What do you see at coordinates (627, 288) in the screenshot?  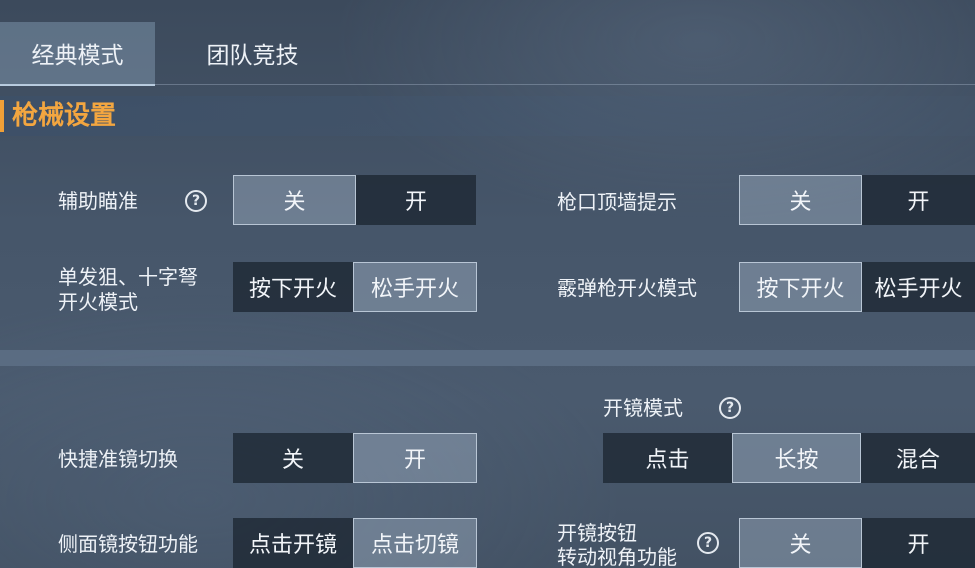 I see `shotgun-fire-label: 霰弹枪开火模式` at bounding box center [627, 288].